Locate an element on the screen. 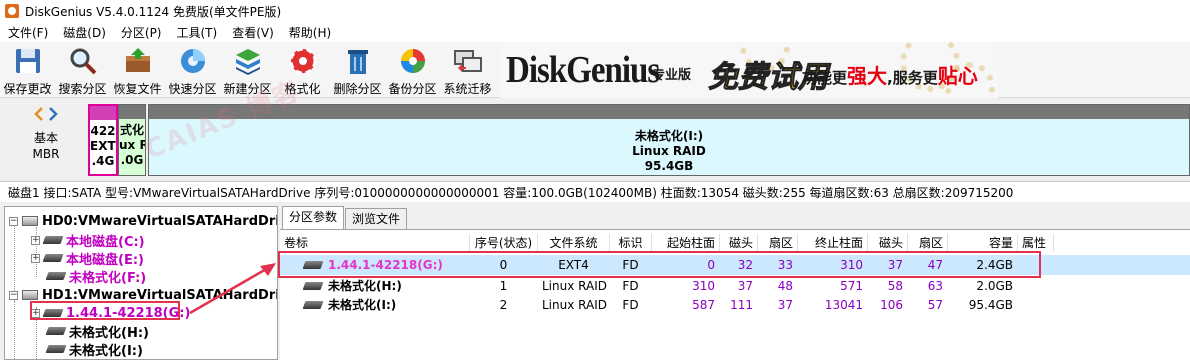  col-index: 序号(状态) is located at coordinates (504, 243).